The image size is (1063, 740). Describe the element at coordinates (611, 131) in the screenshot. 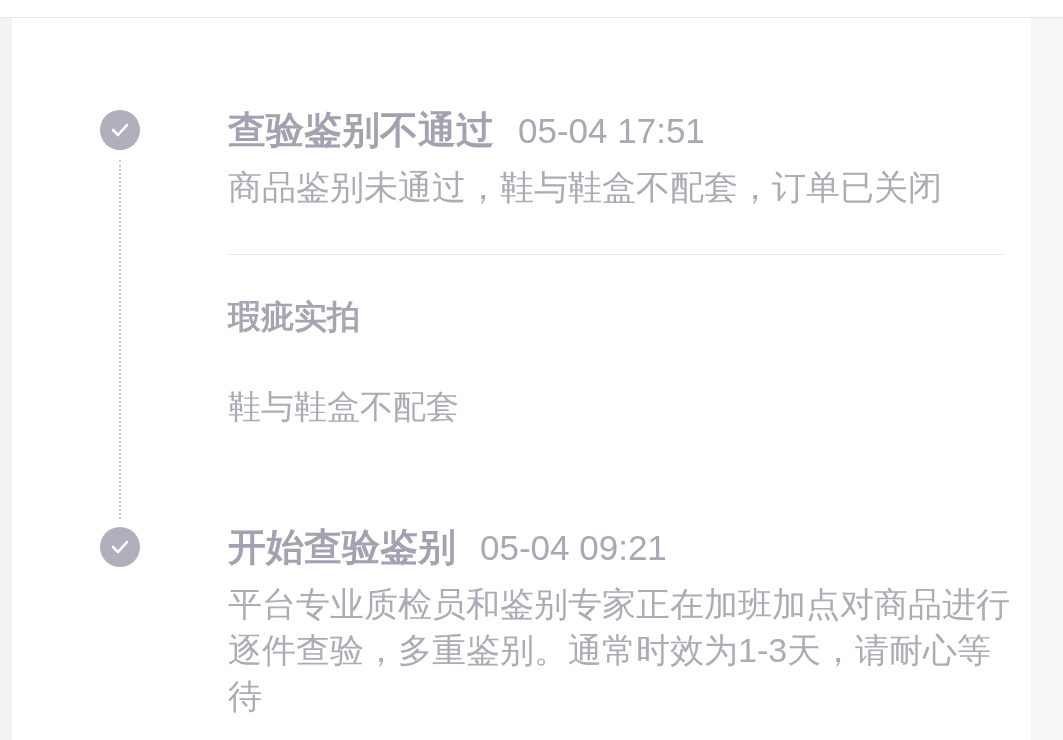

I see `event-time: 05-04 17:51` at that location.